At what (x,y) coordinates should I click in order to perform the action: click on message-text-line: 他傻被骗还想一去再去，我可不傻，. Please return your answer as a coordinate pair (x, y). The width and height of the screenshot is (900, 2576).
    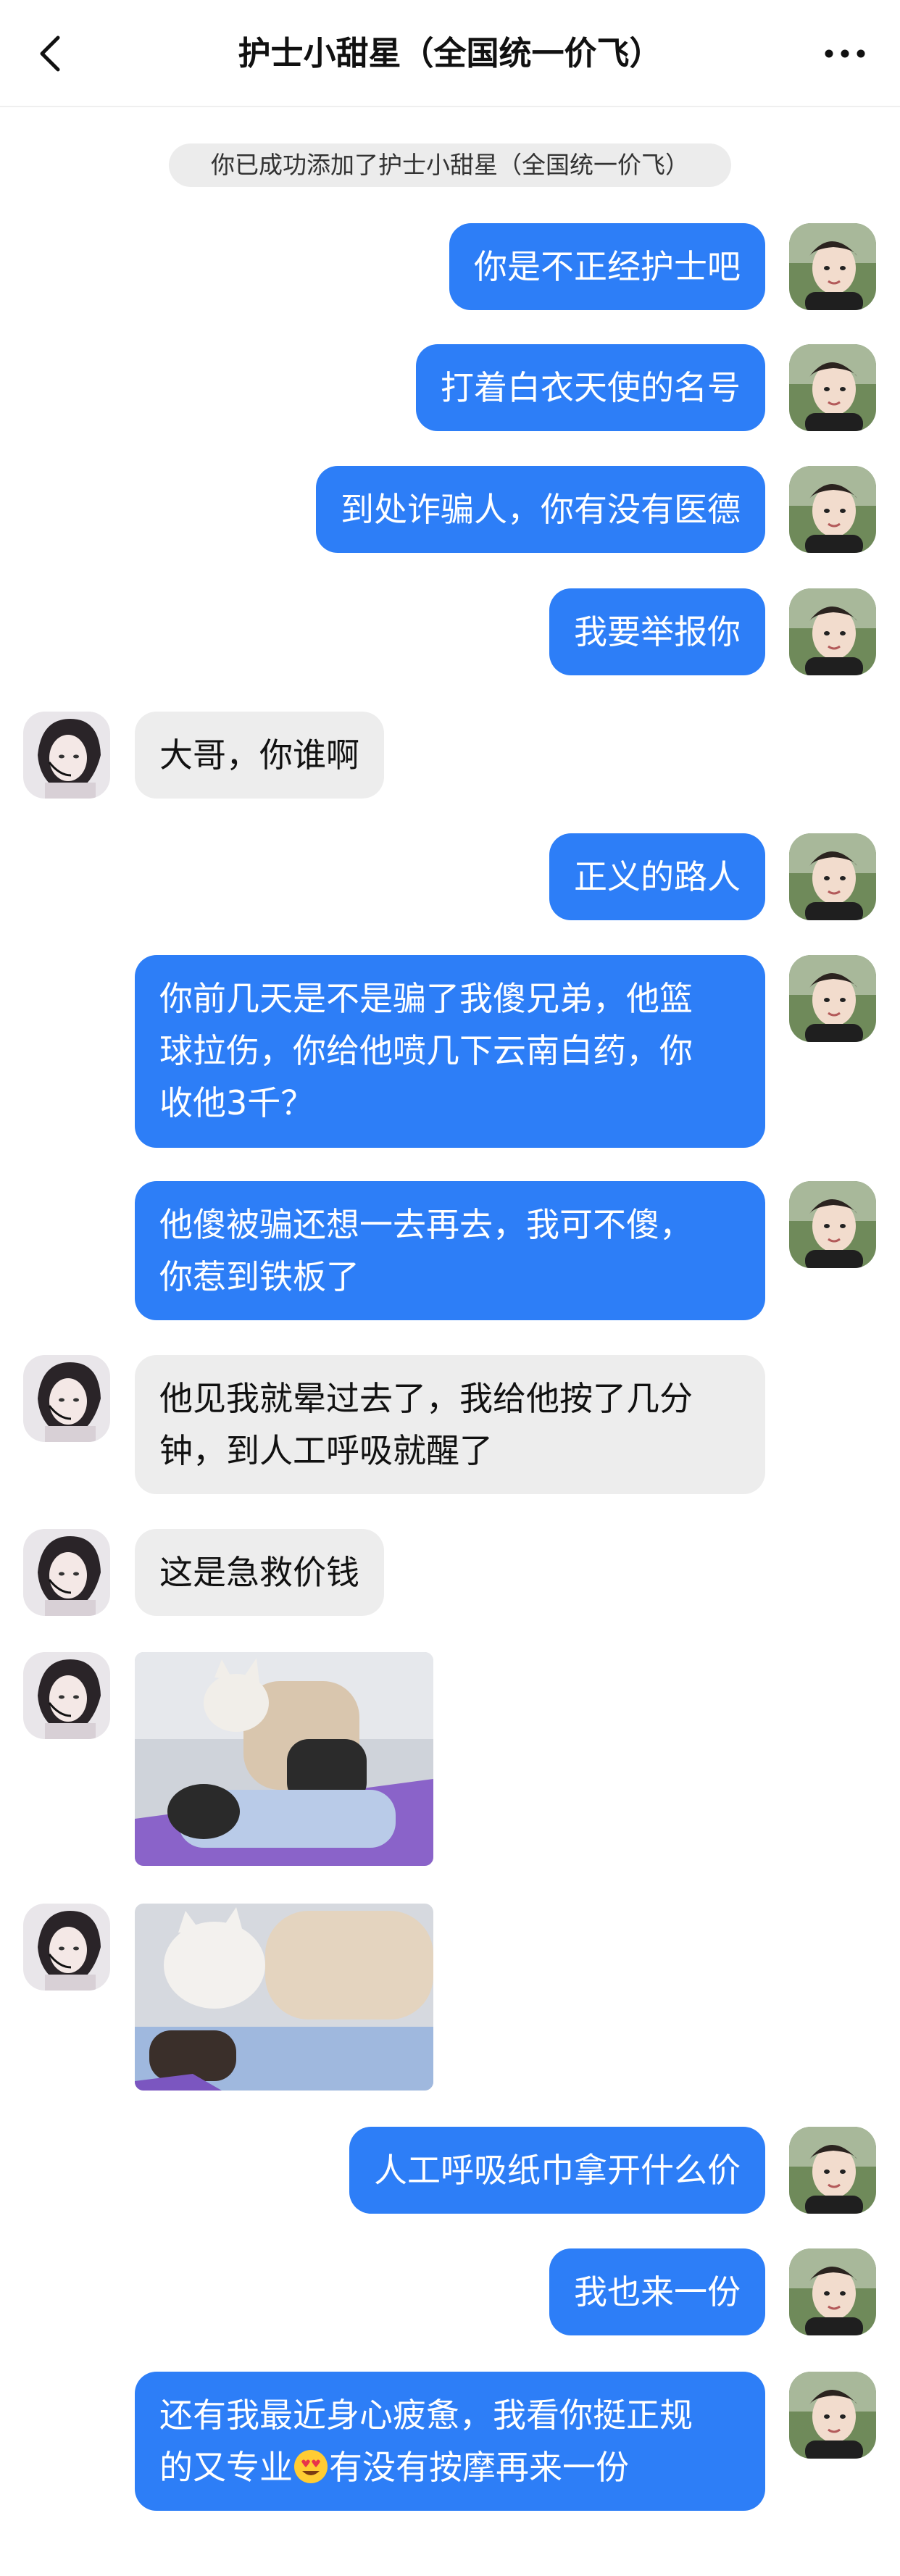
    Looking at the image, I should click on (426, 1224).